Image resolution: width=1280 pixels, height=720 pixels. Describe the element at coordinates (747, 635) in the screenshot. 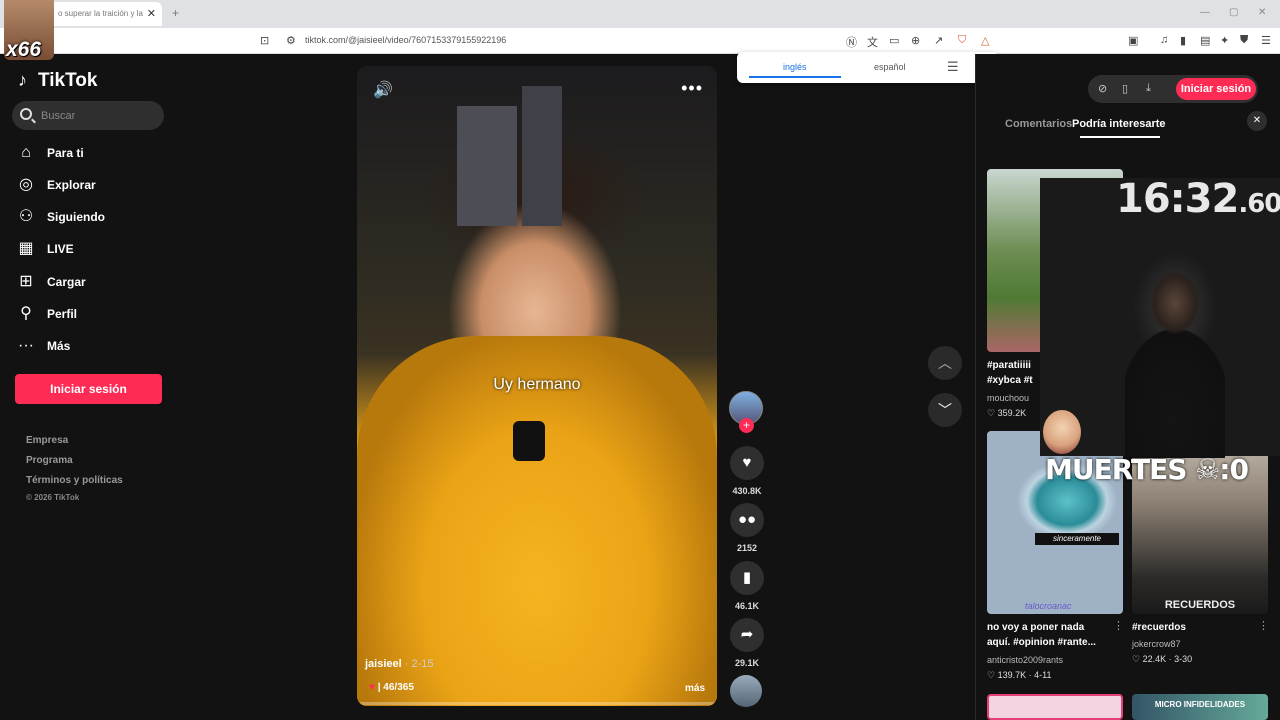

I see `share-button: ➦` at that location.